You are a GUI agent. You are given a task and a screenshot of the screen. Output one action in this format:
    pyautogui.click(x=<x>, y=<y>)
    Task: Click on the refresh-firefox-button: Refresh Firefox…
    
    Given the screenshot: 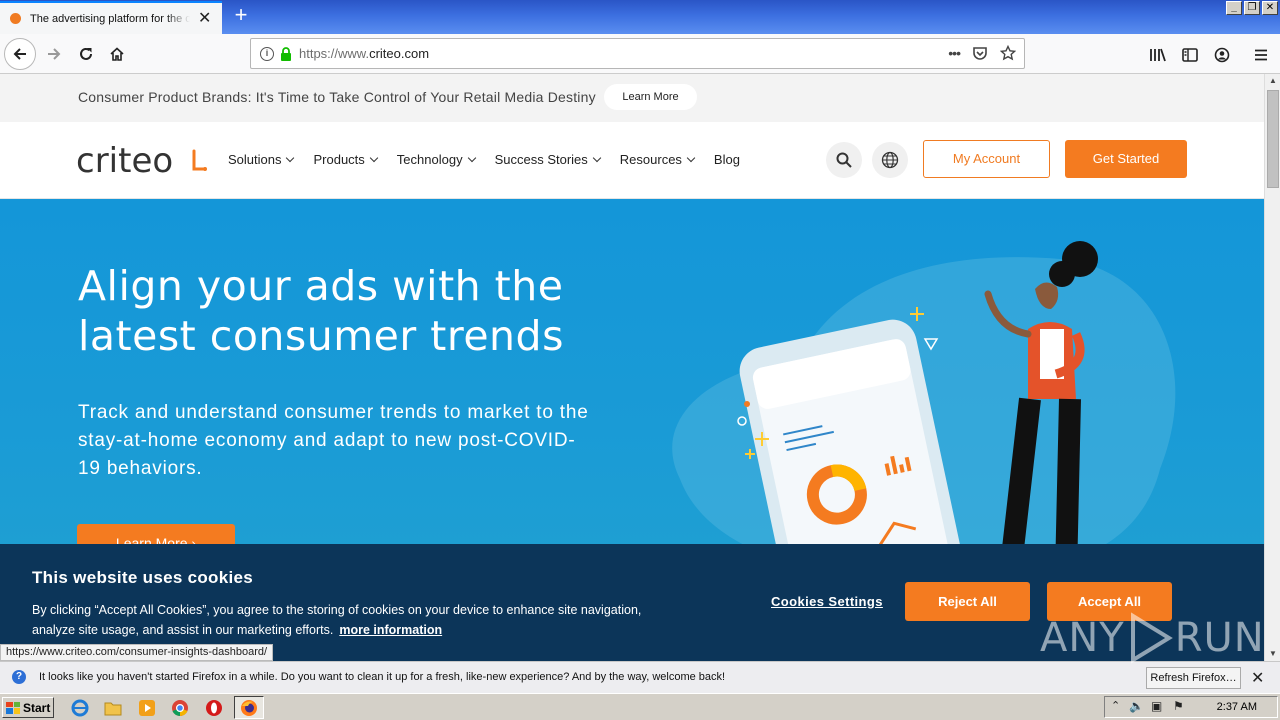 What is the action you would take?
    pyautogui.click(x=1193, y=678)
    